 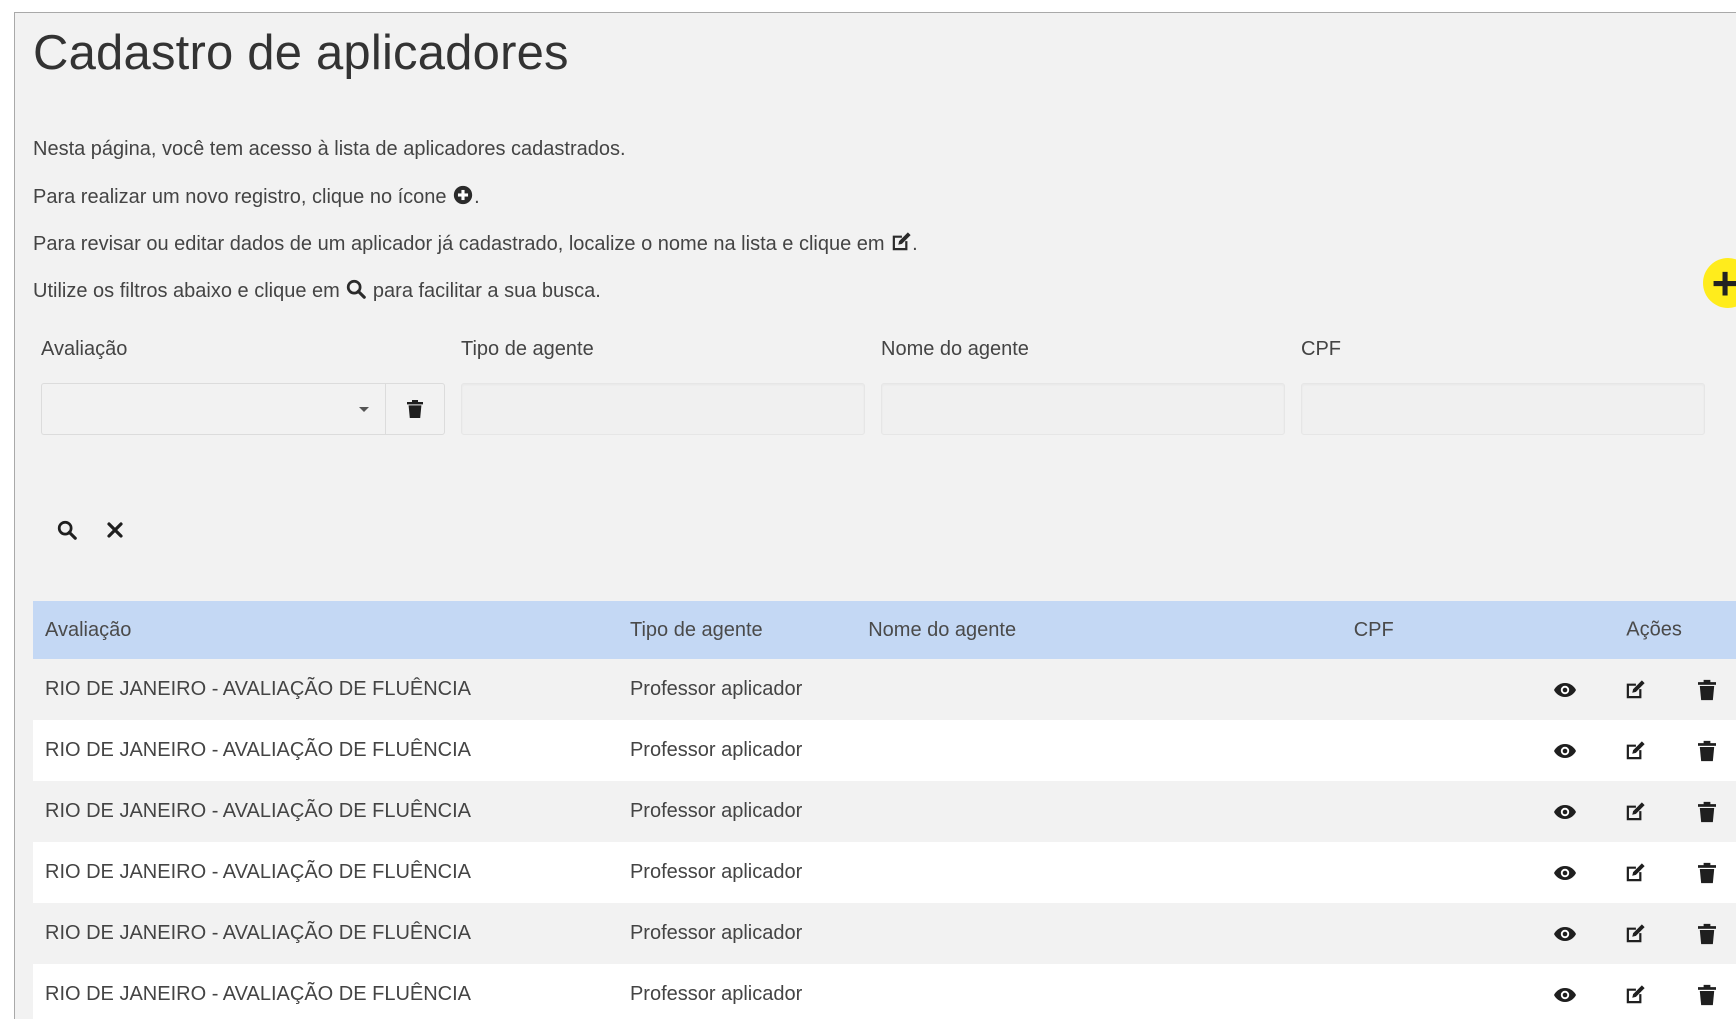 What do you see at coordinates (84, 349) in the screenshot?
I see `filter-avaliacao-label: Avaliação` at bounding box center [84, 349].